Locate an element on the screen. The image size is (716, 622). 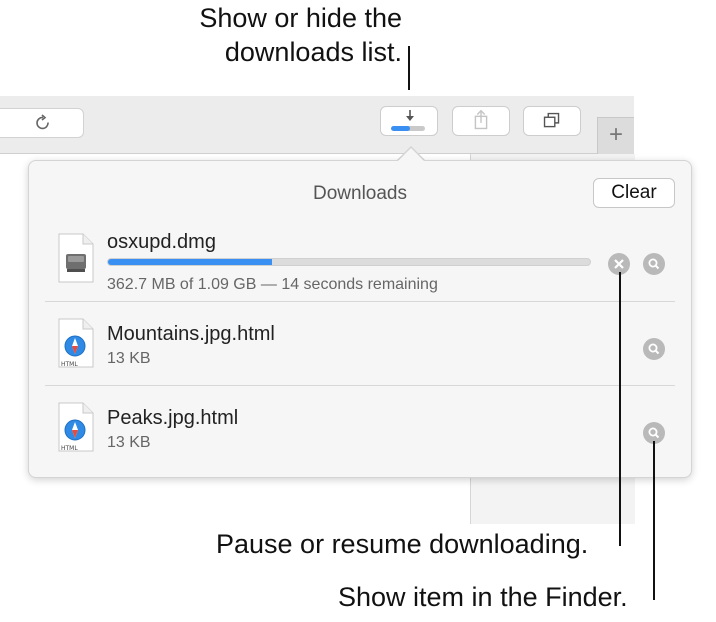
share-icon is located at coordinates (481, 119).